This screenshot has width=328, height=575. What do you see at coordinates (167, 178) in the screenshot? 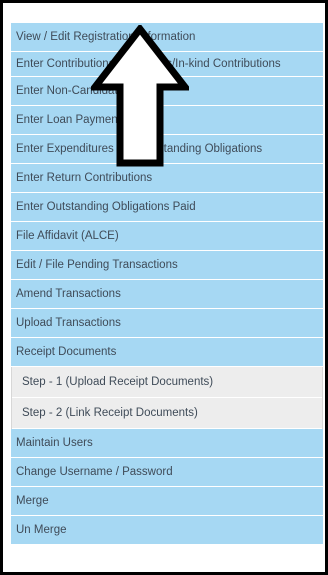
I see `menu-item-enter-return-contributions: Enter Return Contributions` at bounding box center [167, 178].